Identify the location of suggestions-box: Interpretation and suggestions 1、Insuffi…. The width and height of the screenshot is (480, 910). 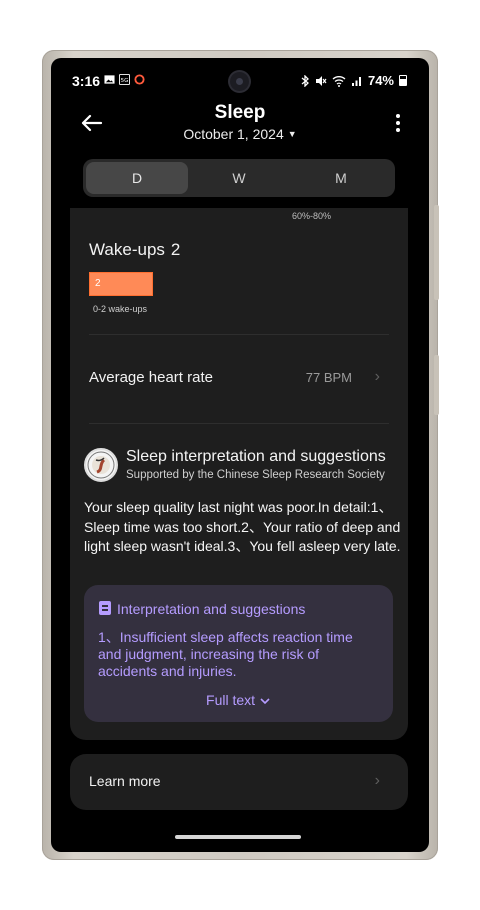
(238, 653).